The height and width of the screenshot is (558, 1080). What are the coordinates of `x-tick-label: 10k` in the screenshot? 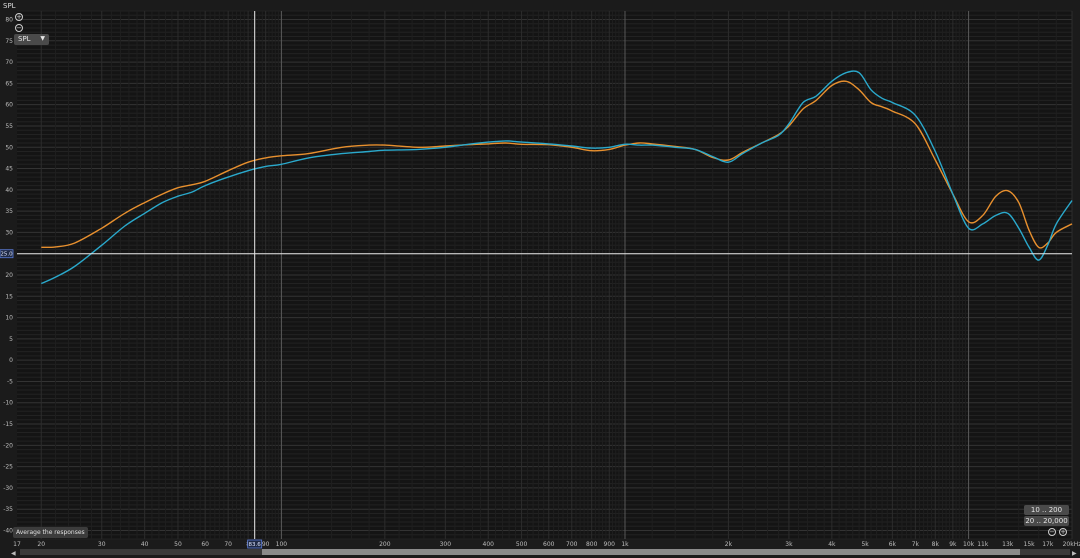 It's located at (969, 544).